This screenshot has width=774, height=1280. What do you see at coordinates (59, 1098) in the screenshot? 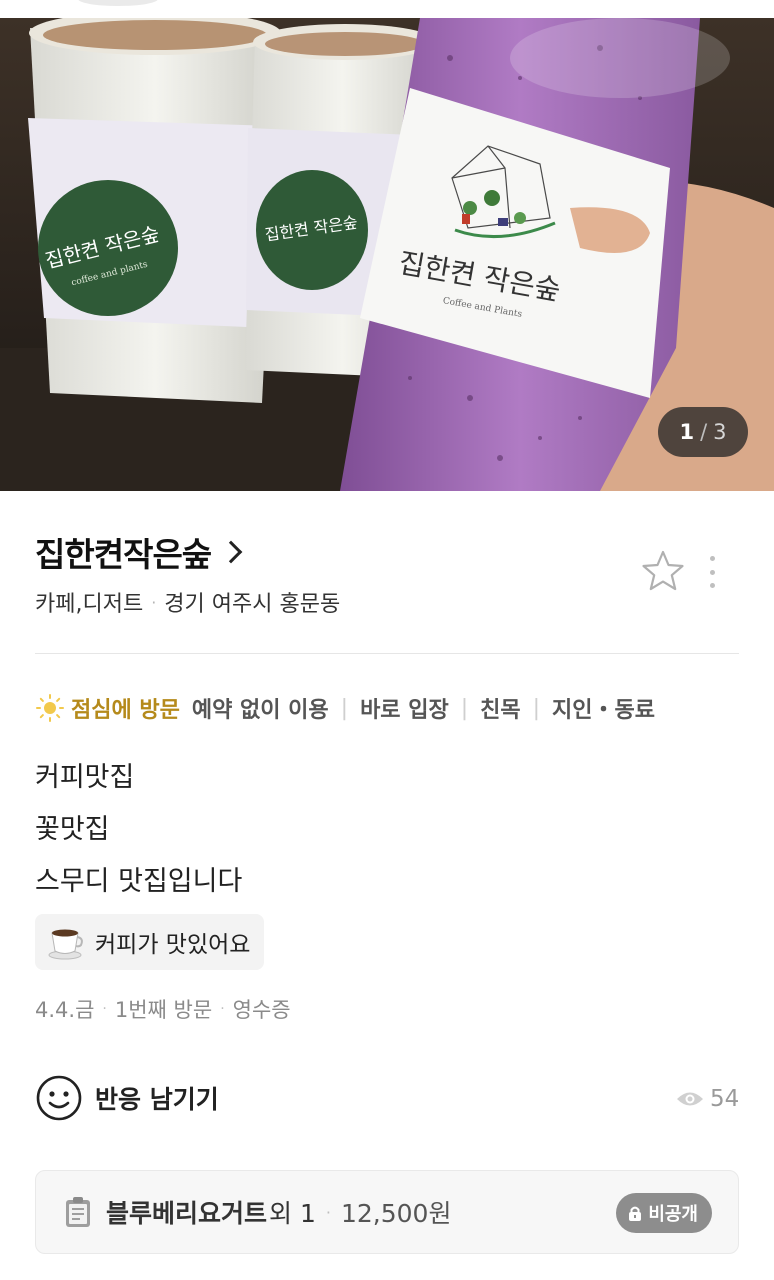
I see `smiley-icon` at bounding box center [59, 1098].